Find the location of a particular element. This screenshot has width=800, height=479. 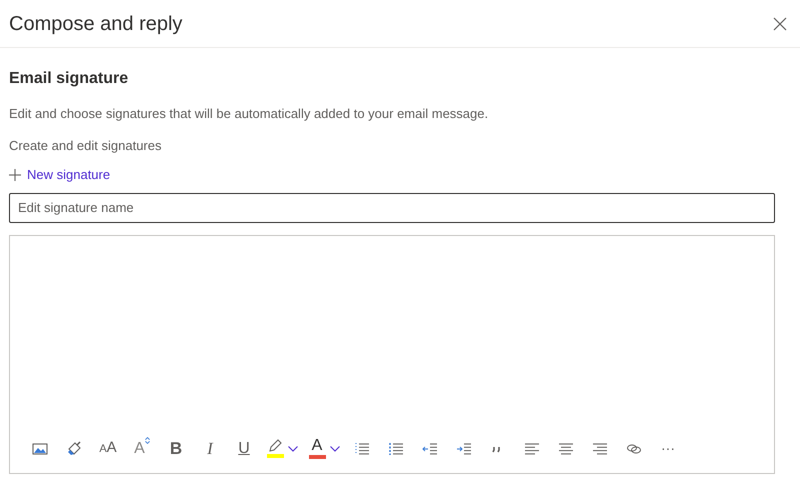

plus-icon is located at coordinates (15, 174).